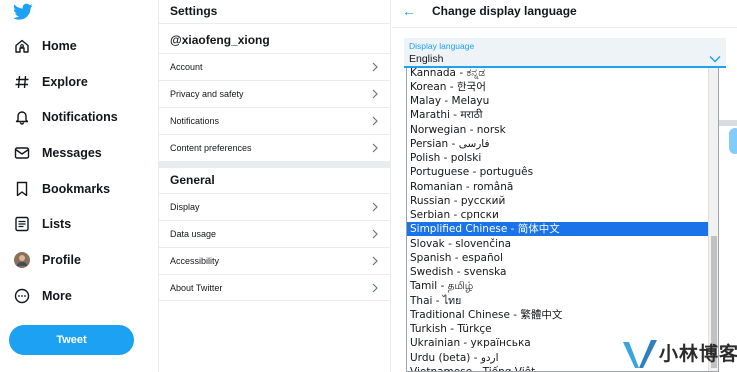  What do you see at coordinates (640, 354) in the screenshot?
I see `watermark-v-icon` at bounding box center [640, 354].